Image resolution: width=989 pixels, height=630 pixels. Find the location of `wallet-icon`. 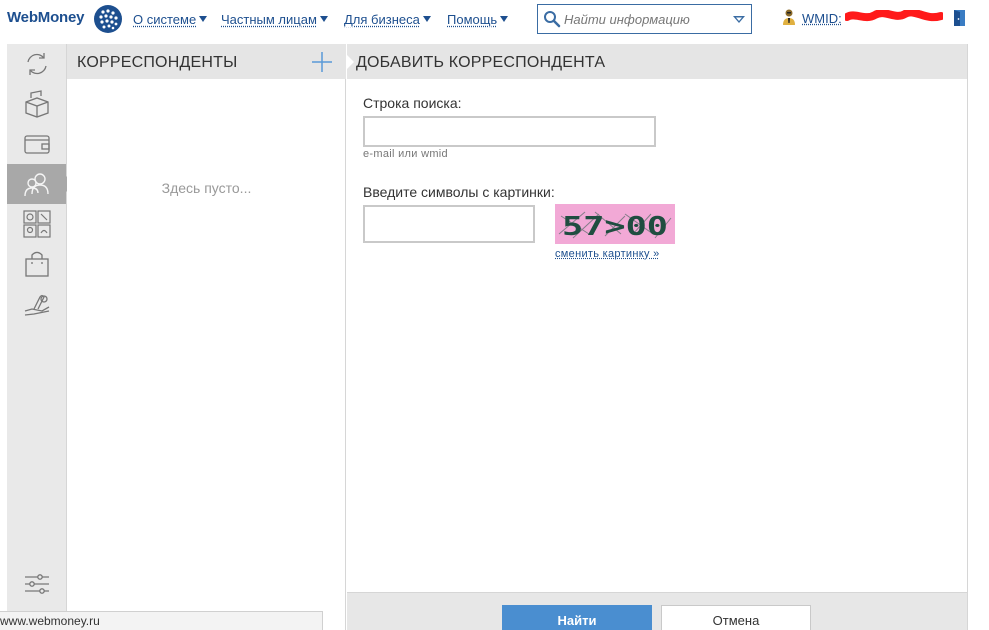

wallet-icon is located at coordinates (37, 144).